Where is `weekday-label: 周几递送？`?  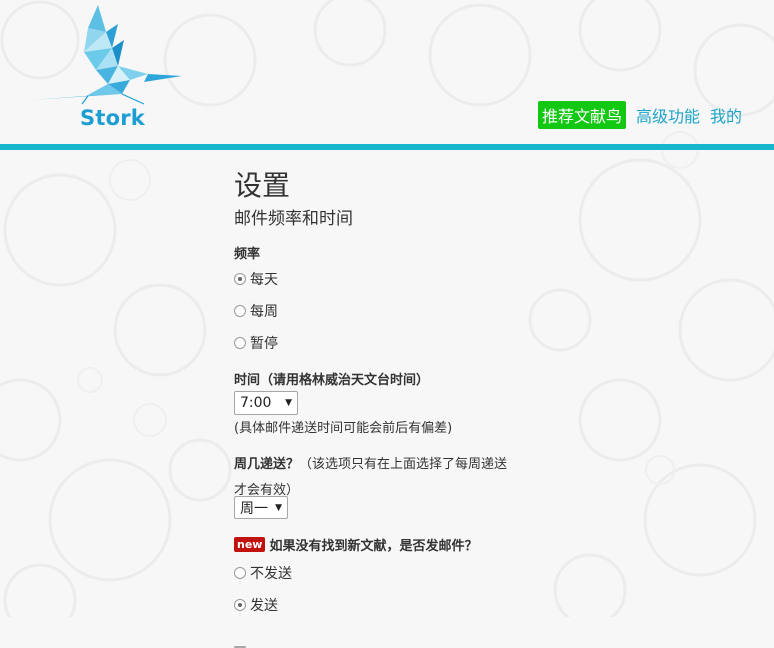
weekday-label: 周几递送？ is located at coordinates (267, 464).